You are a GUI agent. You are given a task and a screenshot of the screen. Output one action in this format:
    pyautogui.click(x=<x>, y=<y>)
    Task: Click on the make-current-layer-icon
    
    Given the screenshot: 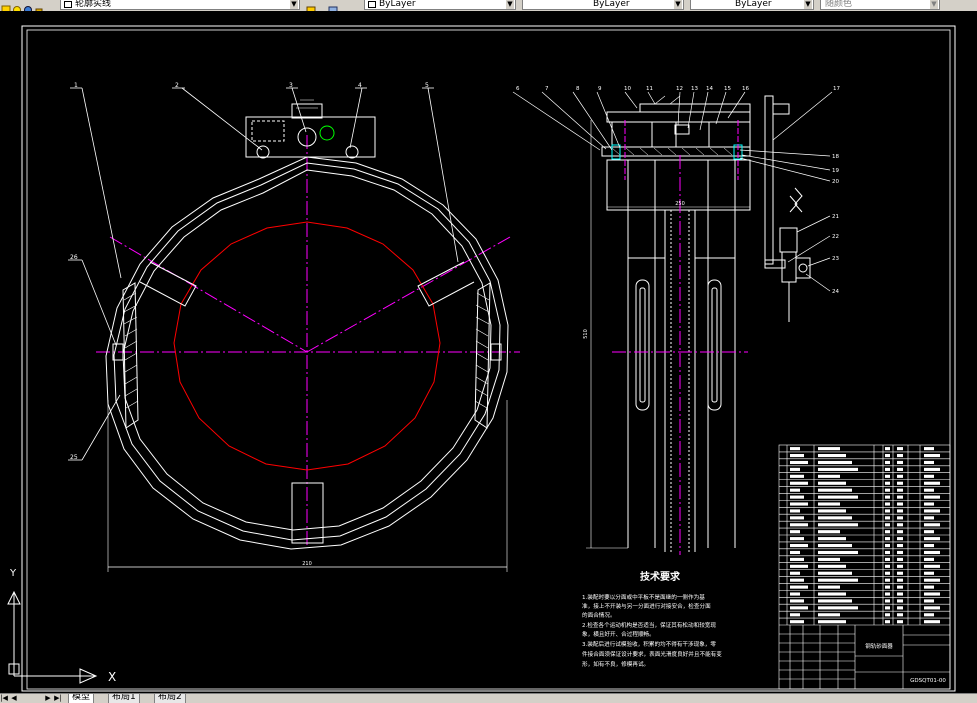 What is the action you would take?
    pyautogui.click(x=311, y=5)
    